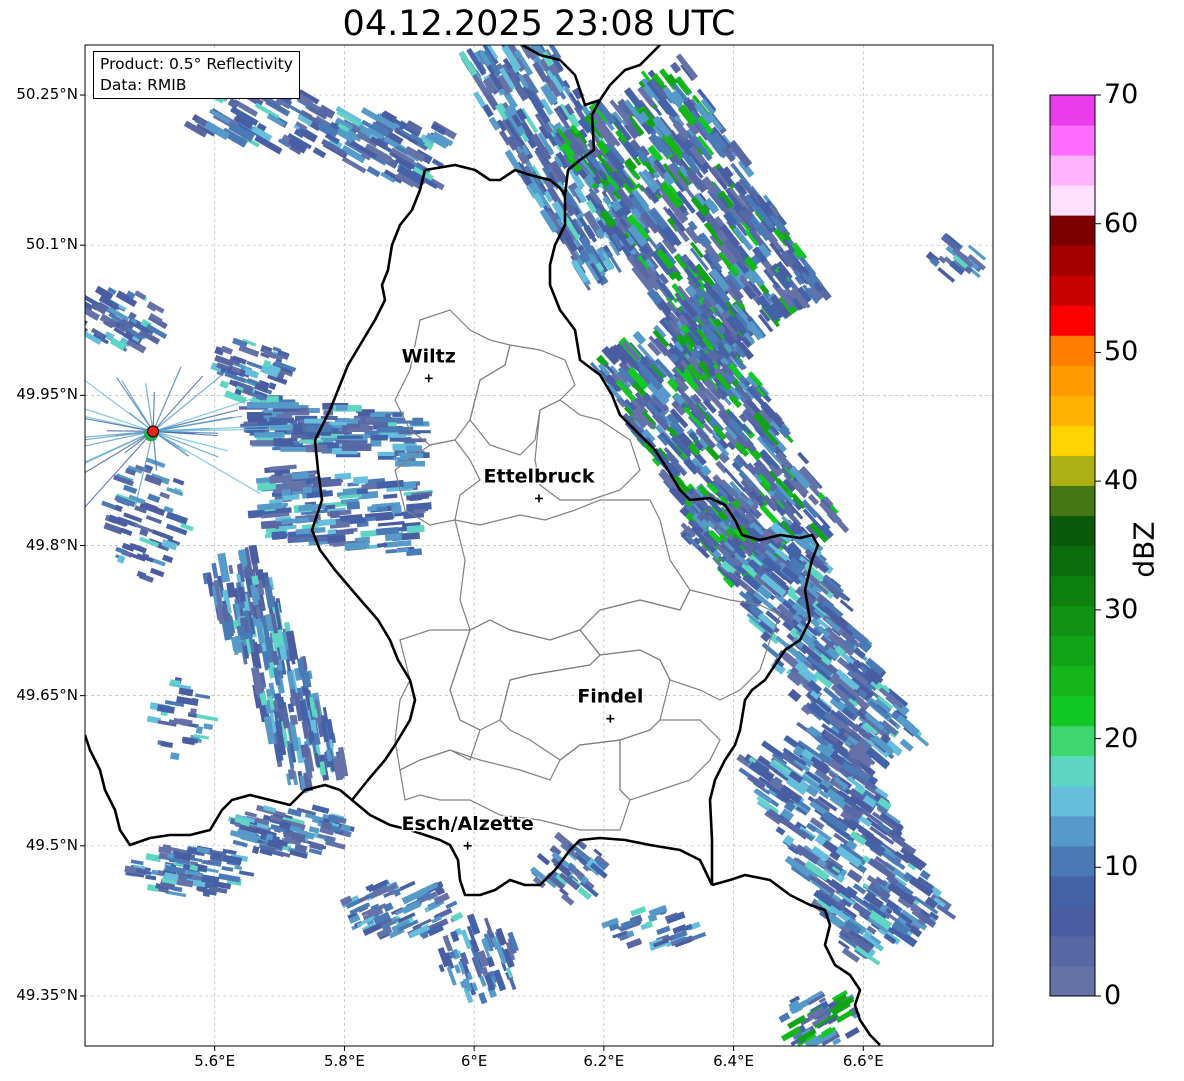  Describe the element at coordinates (733, 1061) in the screenshot. I see `lon-tick-label: 6.4°E` at that location.